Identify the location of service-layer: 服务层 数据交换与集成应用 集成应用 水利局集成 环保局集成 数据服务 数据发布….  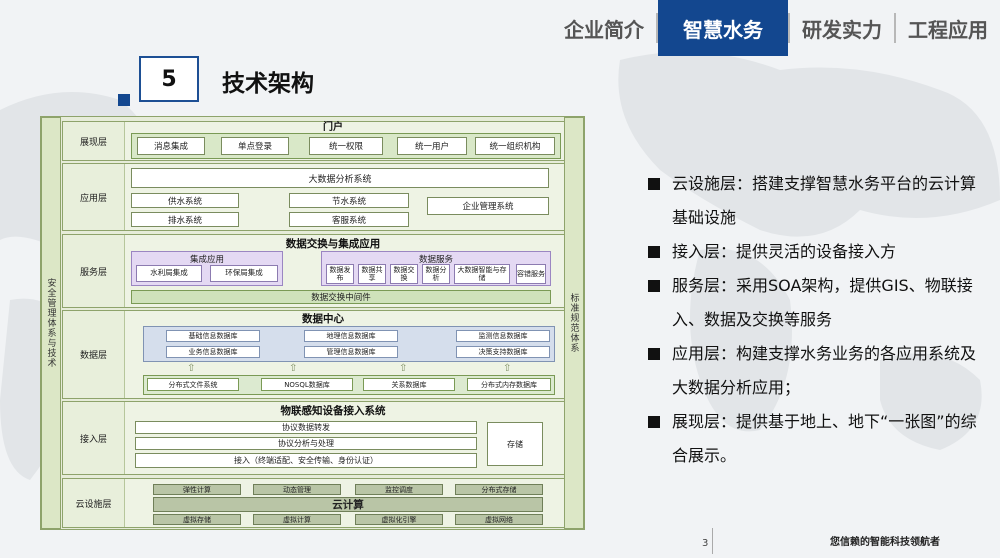
(313, 271).